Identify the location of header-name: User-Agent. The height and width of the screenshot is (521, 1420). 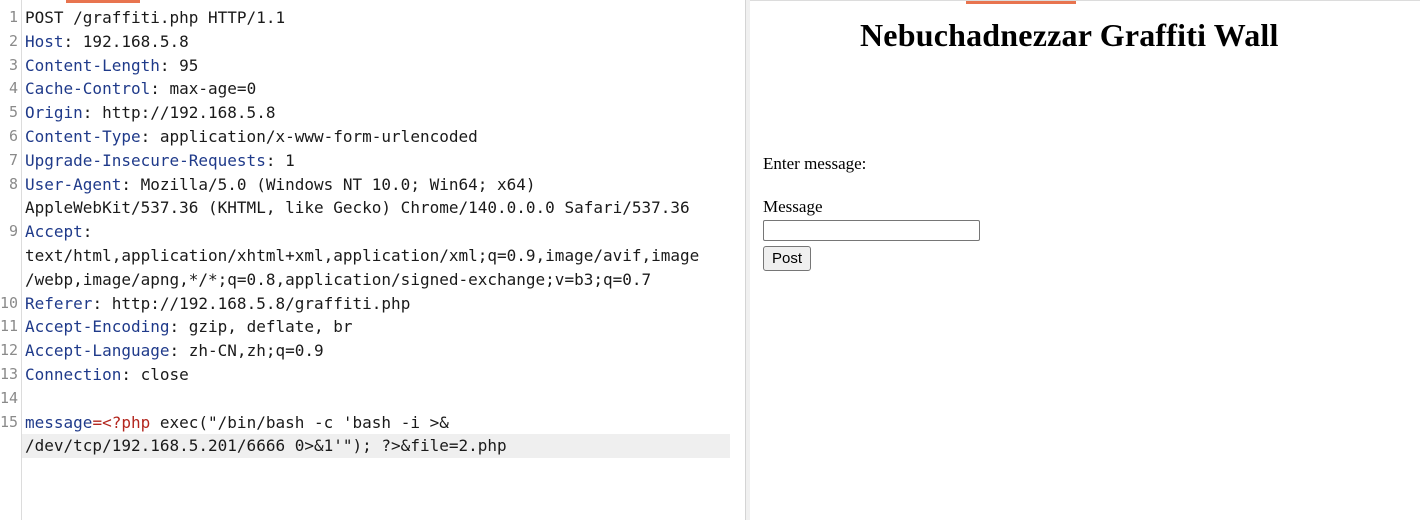
(73, 184).